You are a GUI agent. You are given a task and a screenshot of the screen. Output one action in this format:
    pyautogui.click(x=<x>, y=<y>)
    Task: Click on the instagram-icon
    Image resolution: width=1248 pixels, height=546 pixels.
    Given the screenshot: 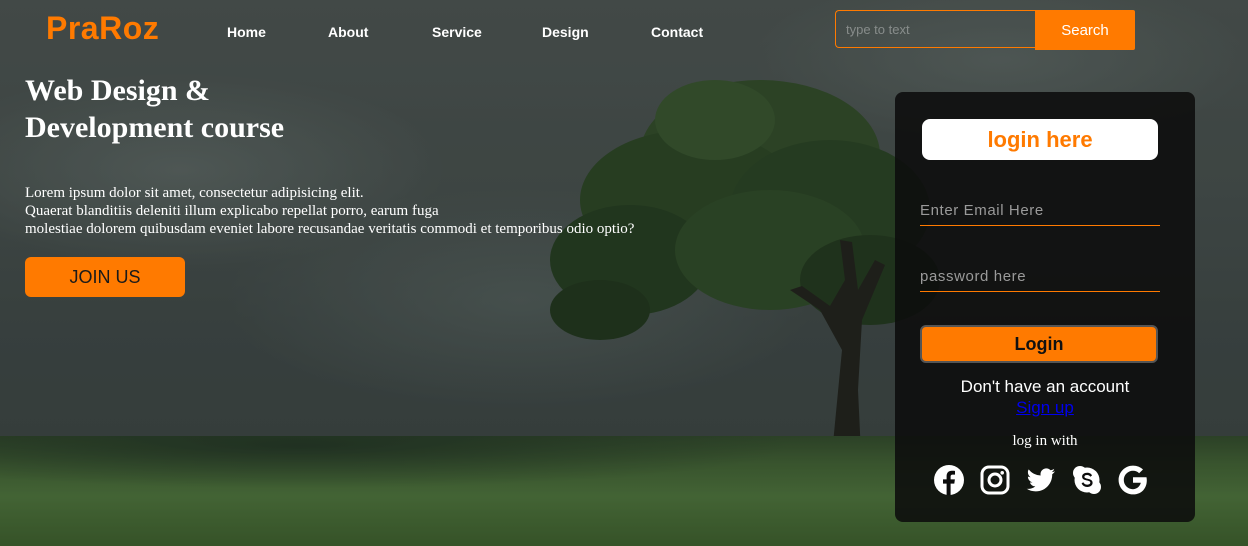 What is the action you would take?
    pyautogui.click(x=995, y=480)
    